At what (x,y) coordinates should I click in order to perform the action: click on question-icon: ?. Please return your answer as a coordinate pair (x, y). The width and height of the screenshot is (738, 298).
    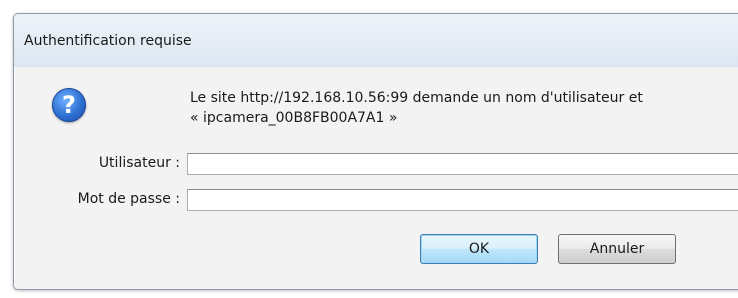
    Looking at the image, I should click on (69, 105).